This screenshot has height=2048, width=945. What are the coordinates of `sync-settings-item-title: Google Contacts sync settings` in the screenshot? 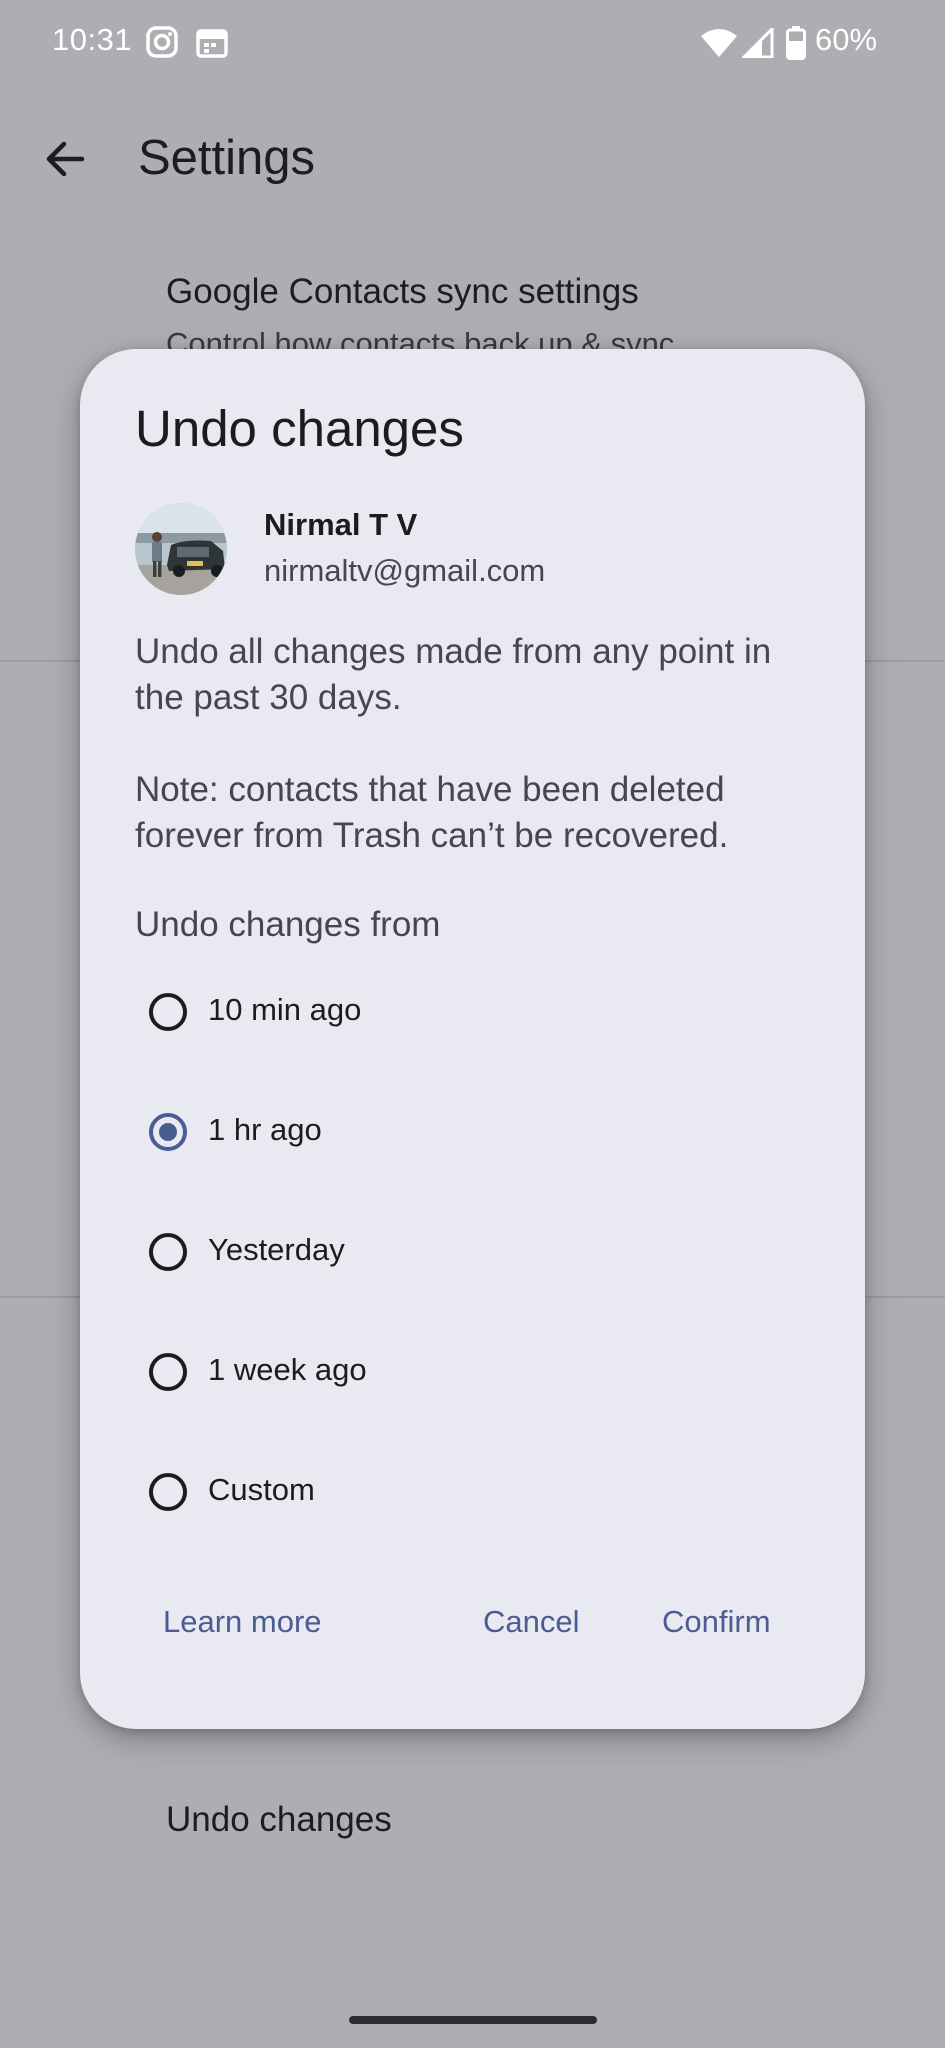 It's located at (402, 292).